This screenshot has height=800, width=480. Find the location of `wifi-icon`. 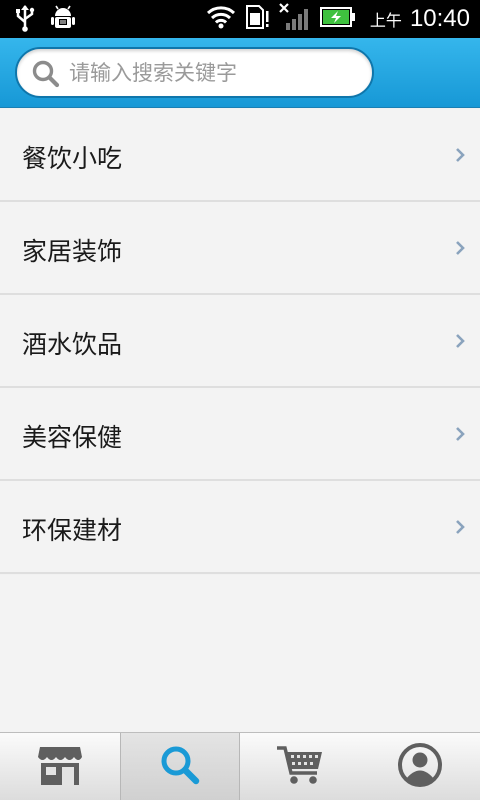

wifi-icon is located at coordinates (221, 19).